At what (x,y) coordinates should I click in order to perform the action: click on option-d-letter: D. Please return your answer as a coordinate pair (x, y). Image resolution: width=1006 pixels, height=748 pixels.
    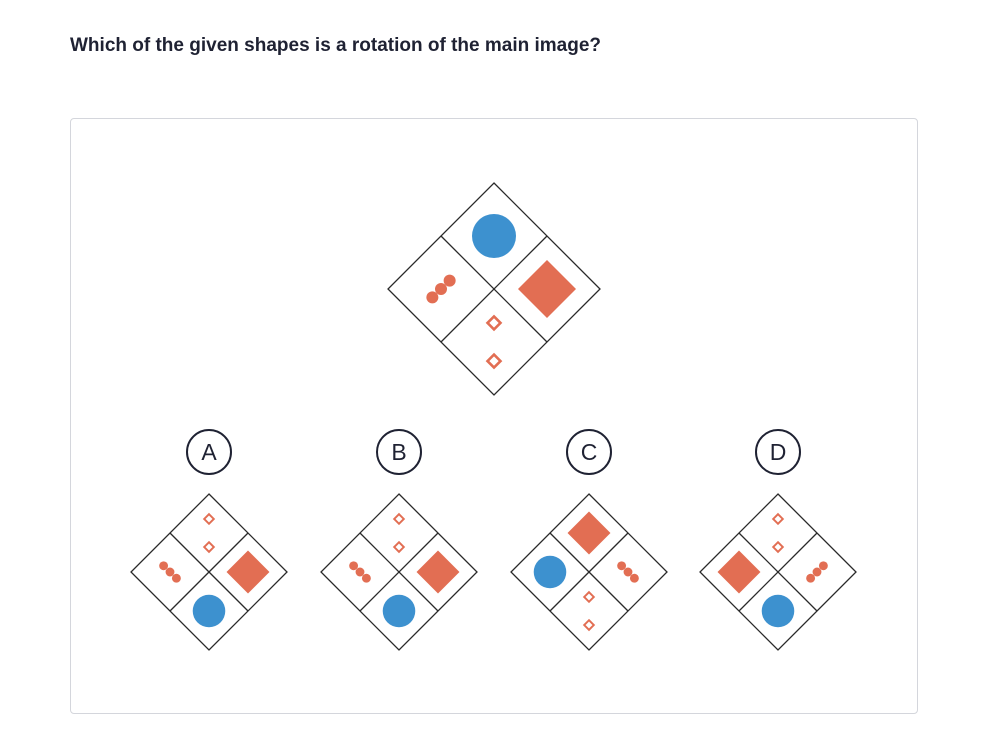
    Looking at the image, I should click on (778, 452).